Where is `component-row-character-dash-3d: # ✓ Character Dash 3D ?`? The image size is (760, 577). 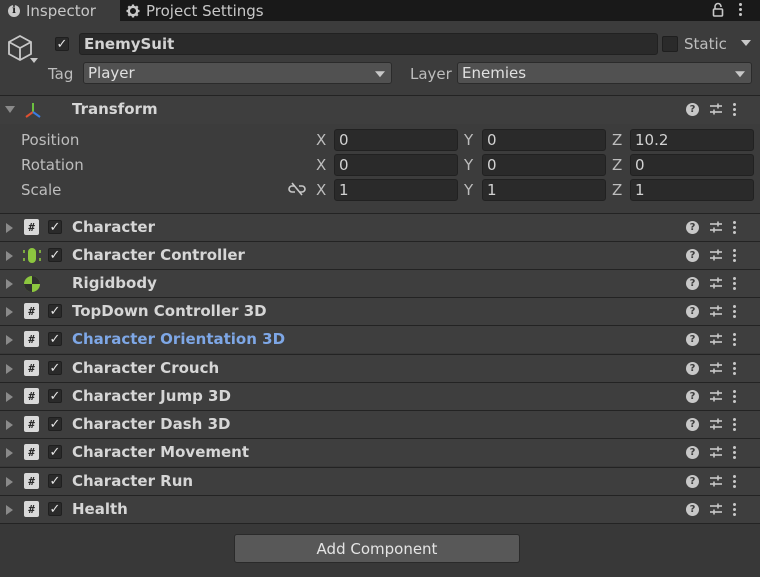 component-row-character-dash-3d: # ✓ Character Dash 3D ? is located at coordinates (380, 424).